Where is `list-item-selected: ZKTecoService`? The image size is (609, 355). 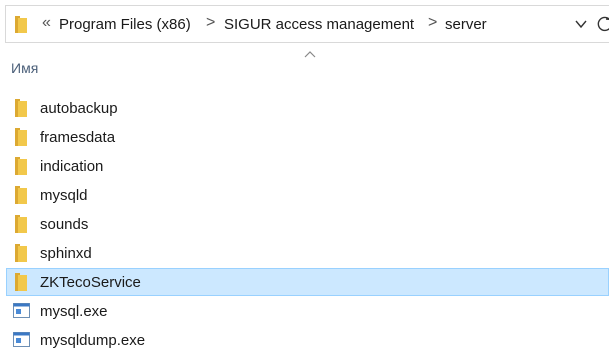
list-item-selected: ZKTecoService is located at coordinates (304, 282).